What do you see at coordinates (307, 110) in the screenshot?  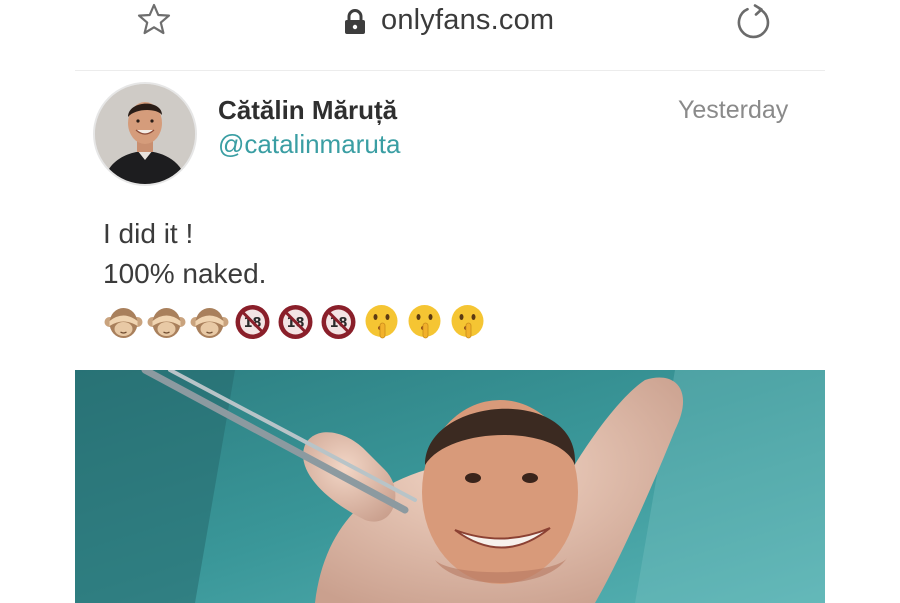 I see `author-name: Cătălin Măruță` at bounding box center [307, 110].